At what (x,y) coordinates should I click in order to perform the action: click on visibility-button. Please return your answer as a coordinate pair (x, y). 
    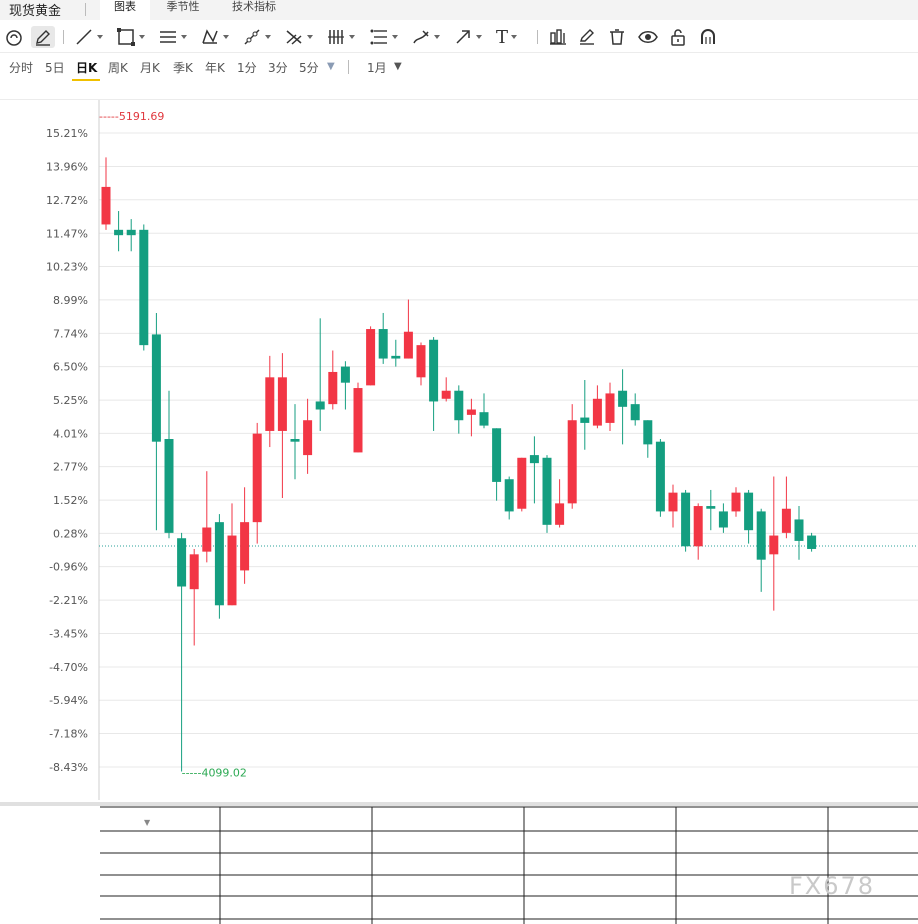
    Looking at the image, I should click on (648, 37).